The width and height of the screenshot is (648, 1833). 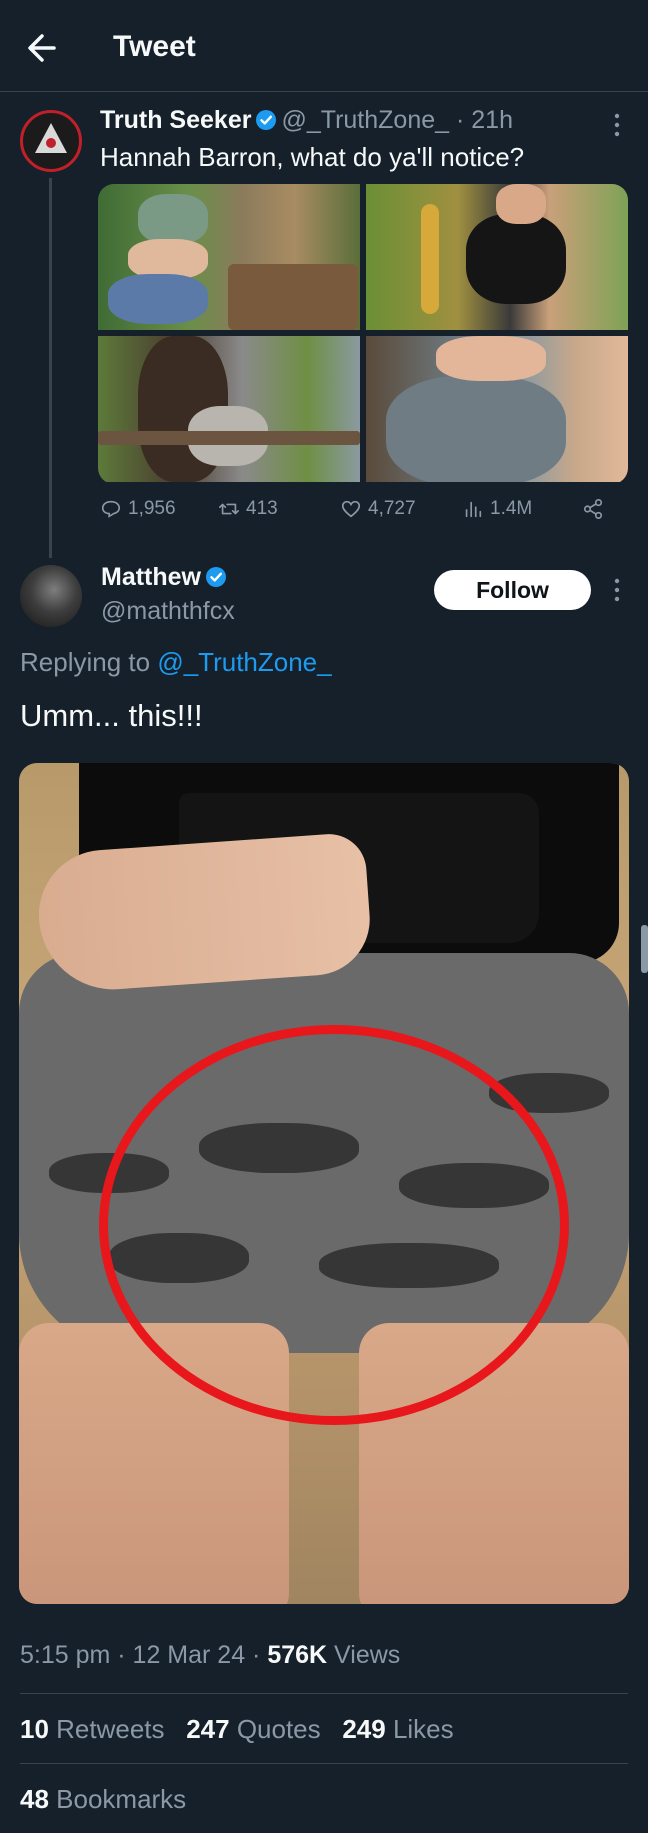 I want to click on like-count: 4,727, so click(x=392, y=508).